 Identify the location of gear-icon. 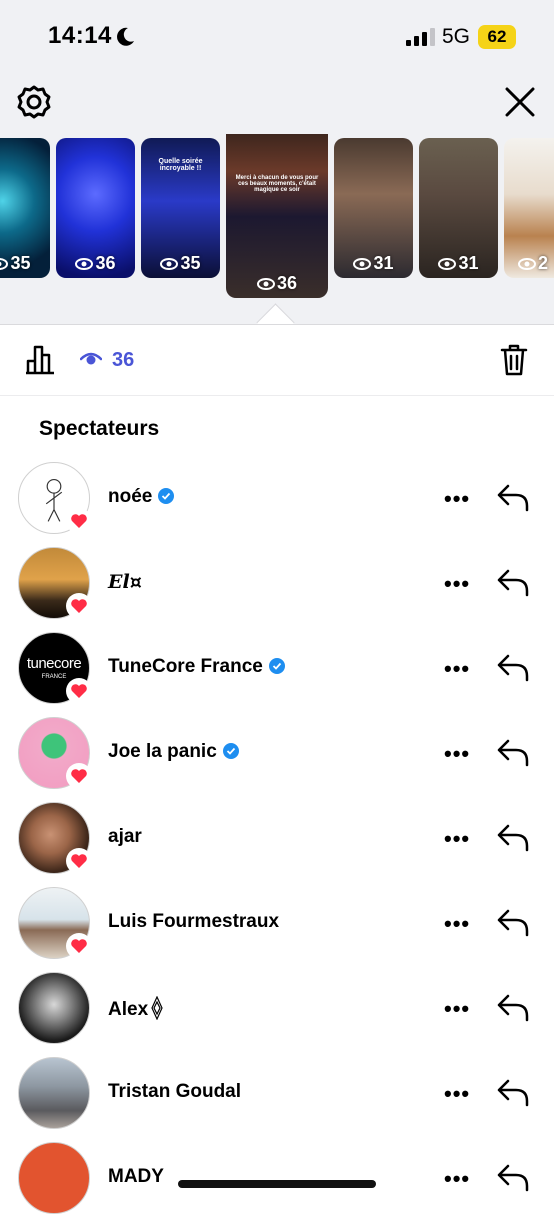
(34, 102).